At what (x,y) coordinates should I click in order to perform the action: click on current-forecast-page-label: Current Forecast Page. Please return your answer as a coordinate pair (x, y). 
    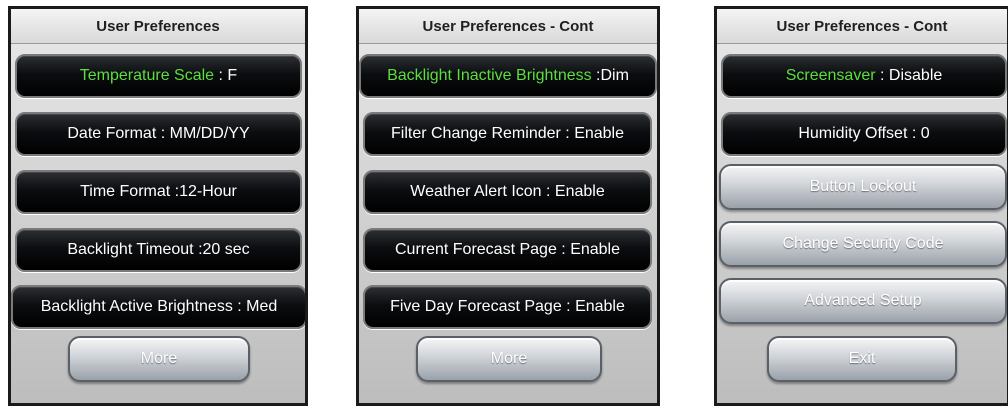
    Looking at the image, I should click on (475, 249).